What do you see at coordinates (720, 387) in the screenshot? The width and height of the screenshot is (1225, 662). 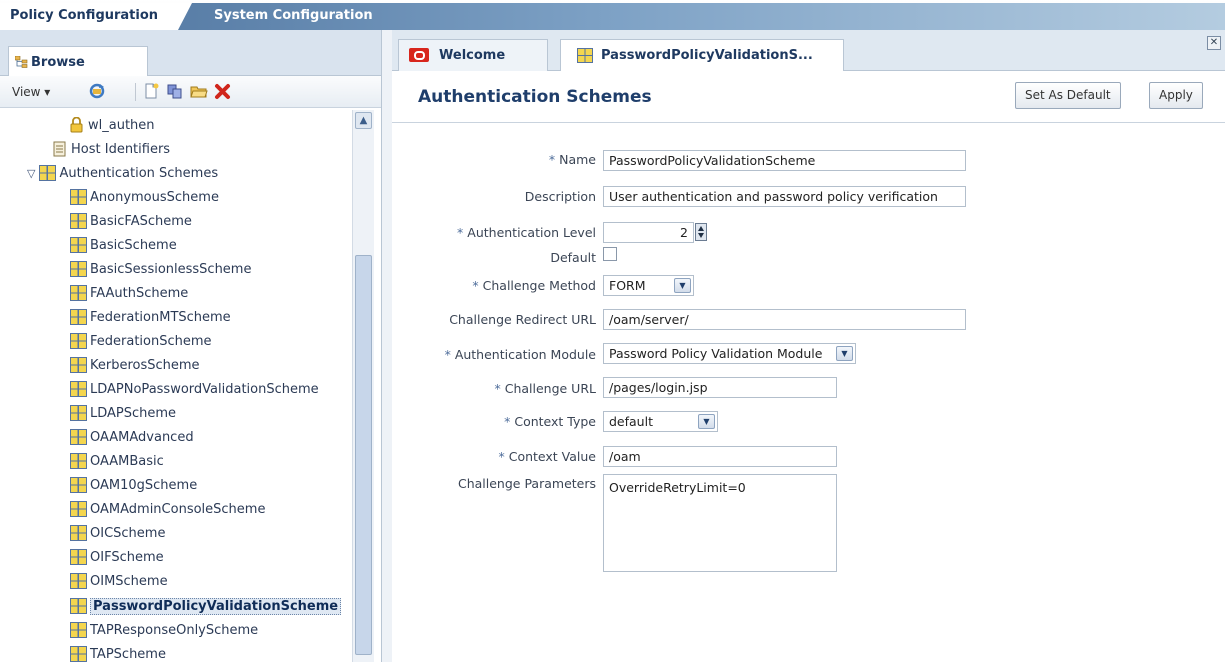 I see `challenge-url-field: /pages/login.jsp` at bounding box center [720, 387].